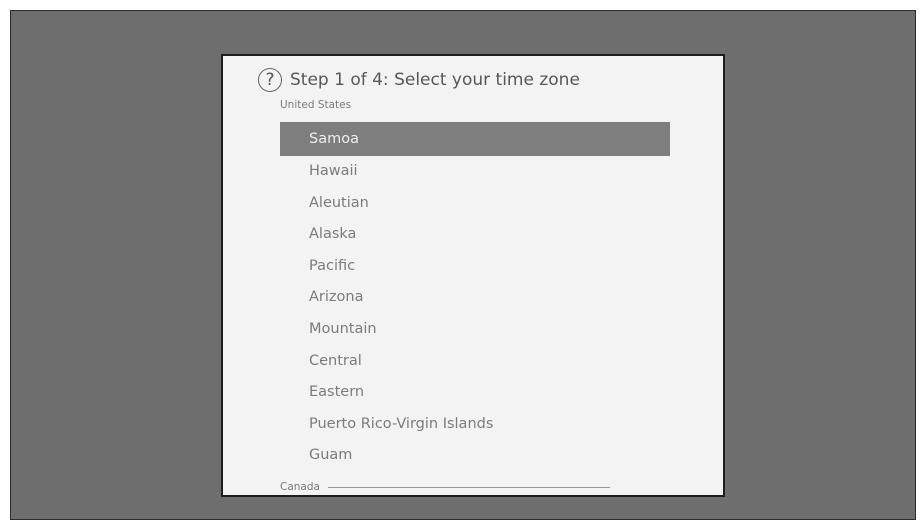  What do you see at coordinates (475, 393) in the screenshot?
I see `time-zone-option-eastern: Eastern` at bounding box center [475, 393].